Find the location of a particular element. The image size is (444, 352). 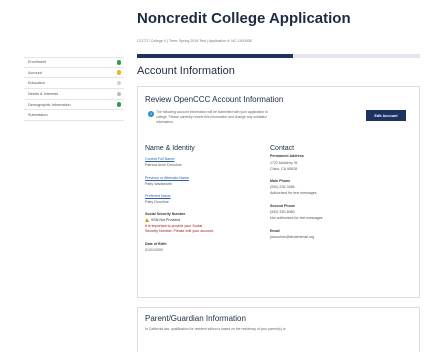

name-identity-heading: Name & Identity is located at coordinates (170, 148).